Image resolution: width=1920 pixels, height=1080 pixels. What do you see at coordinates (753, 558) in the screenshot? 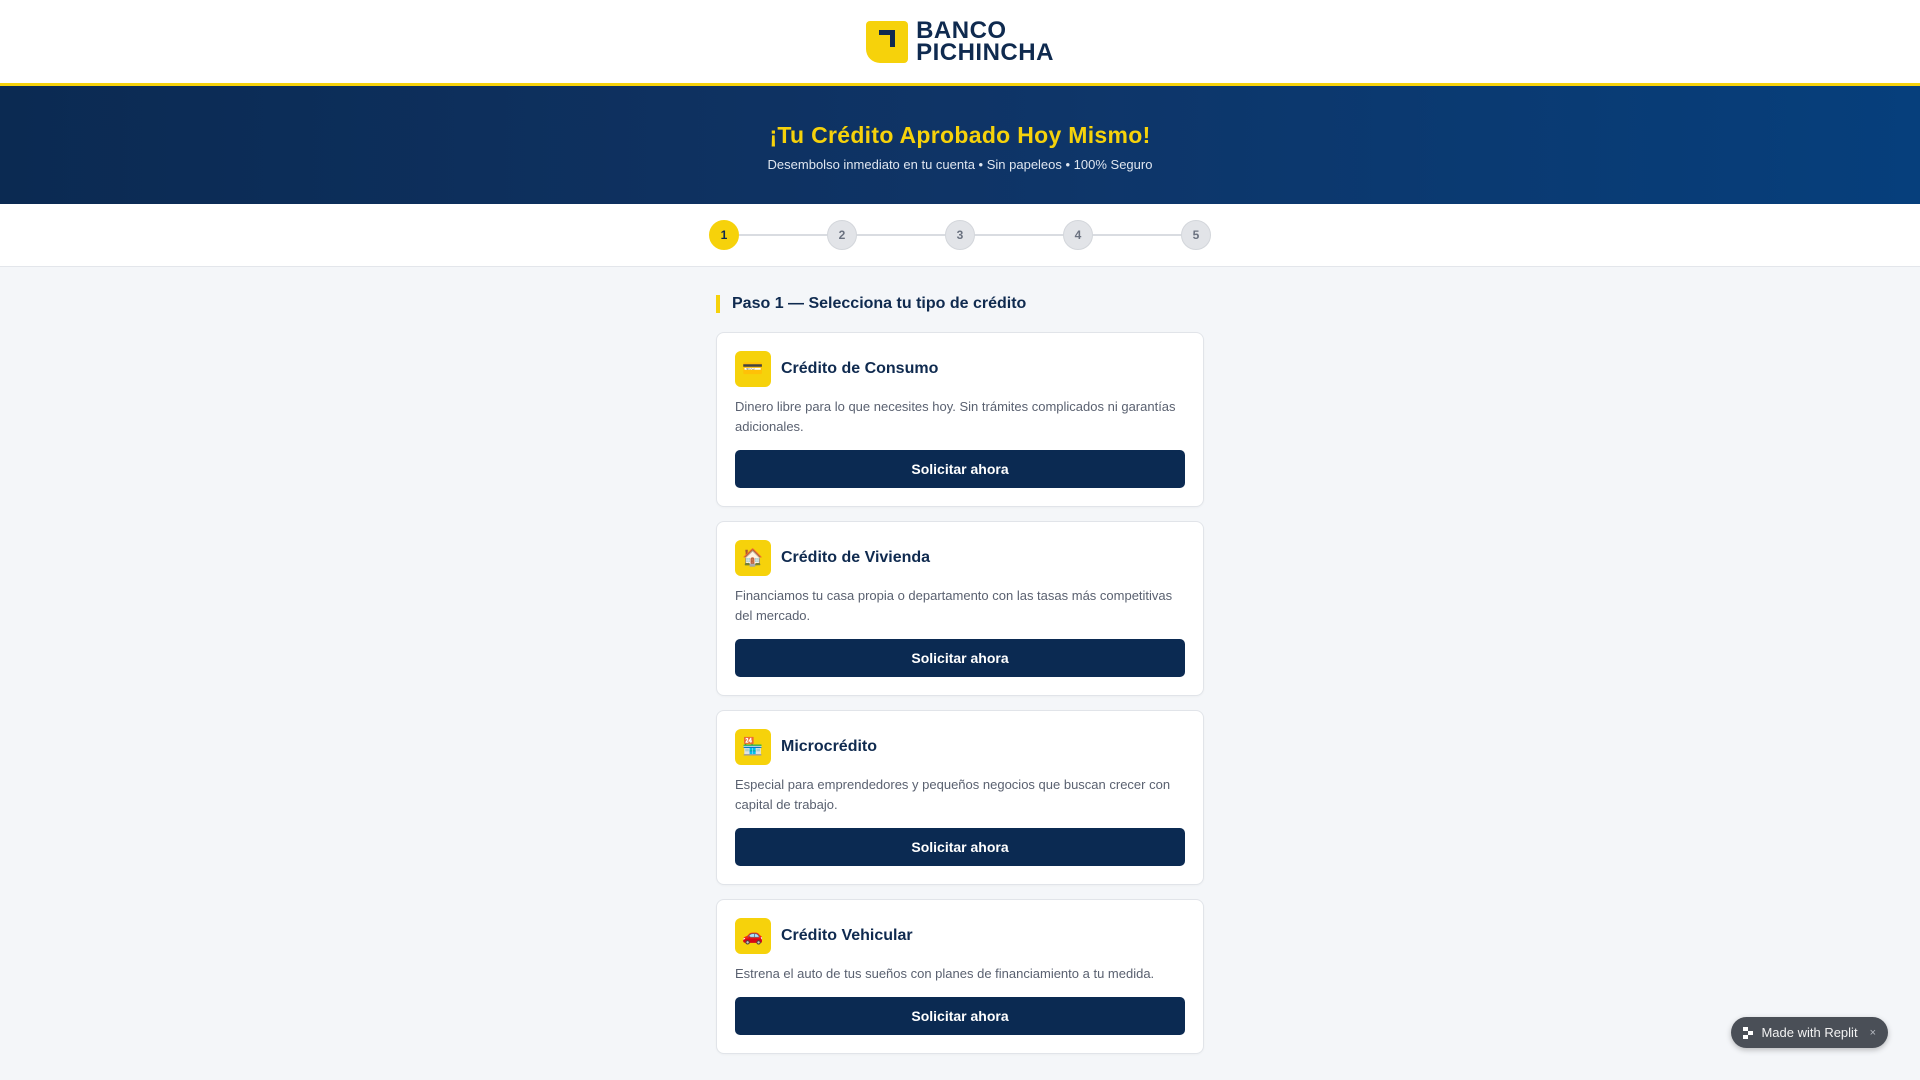
I see `house-icon: 🏠` at bounding box center [753, 558].